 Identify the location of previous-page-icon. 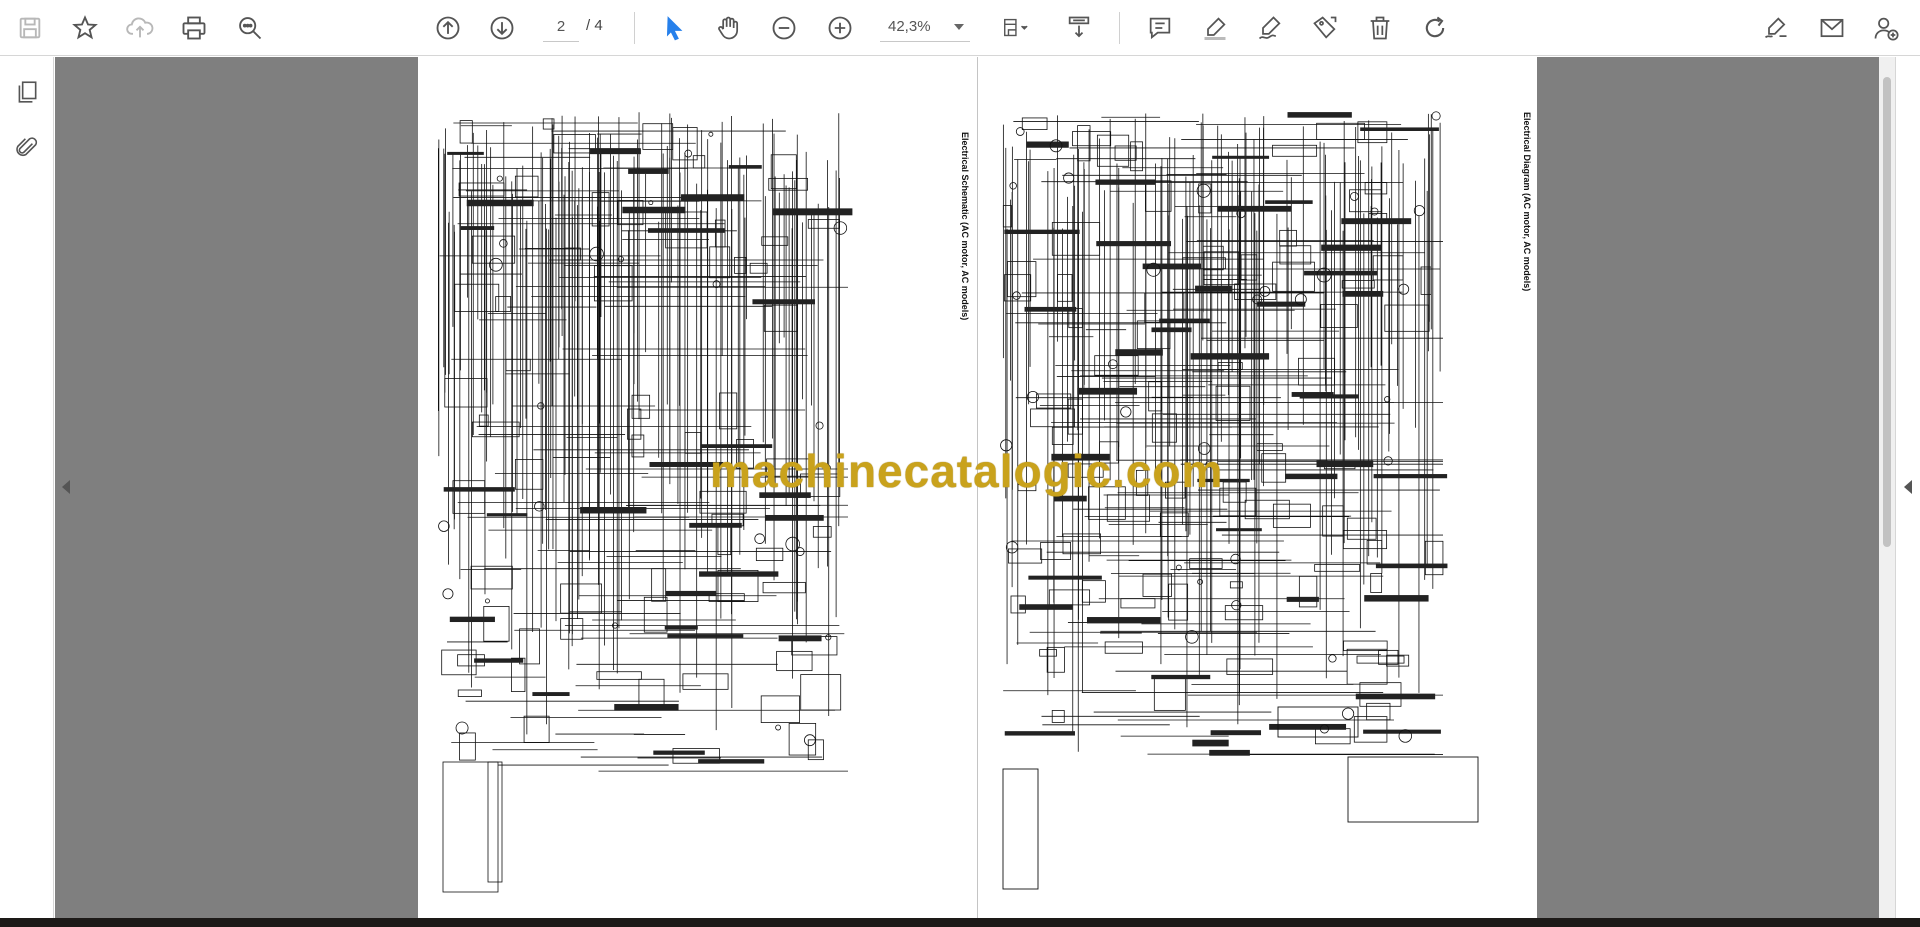
(448, 28).